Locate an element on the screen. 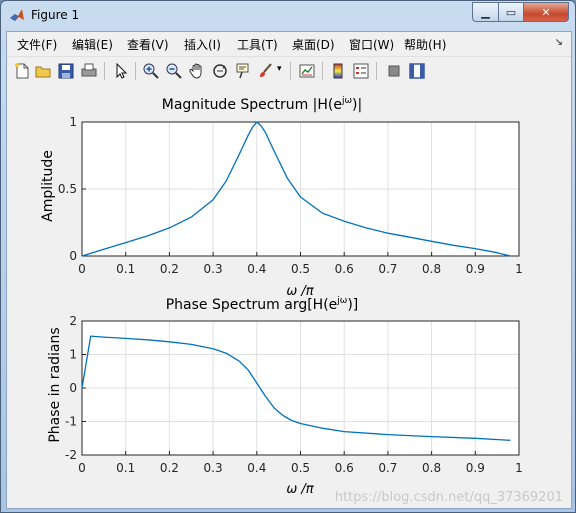 The width and height of the screenshot is (576, 513). brush-dropdown-icon: ▾ is located at coordinates (281, 73).